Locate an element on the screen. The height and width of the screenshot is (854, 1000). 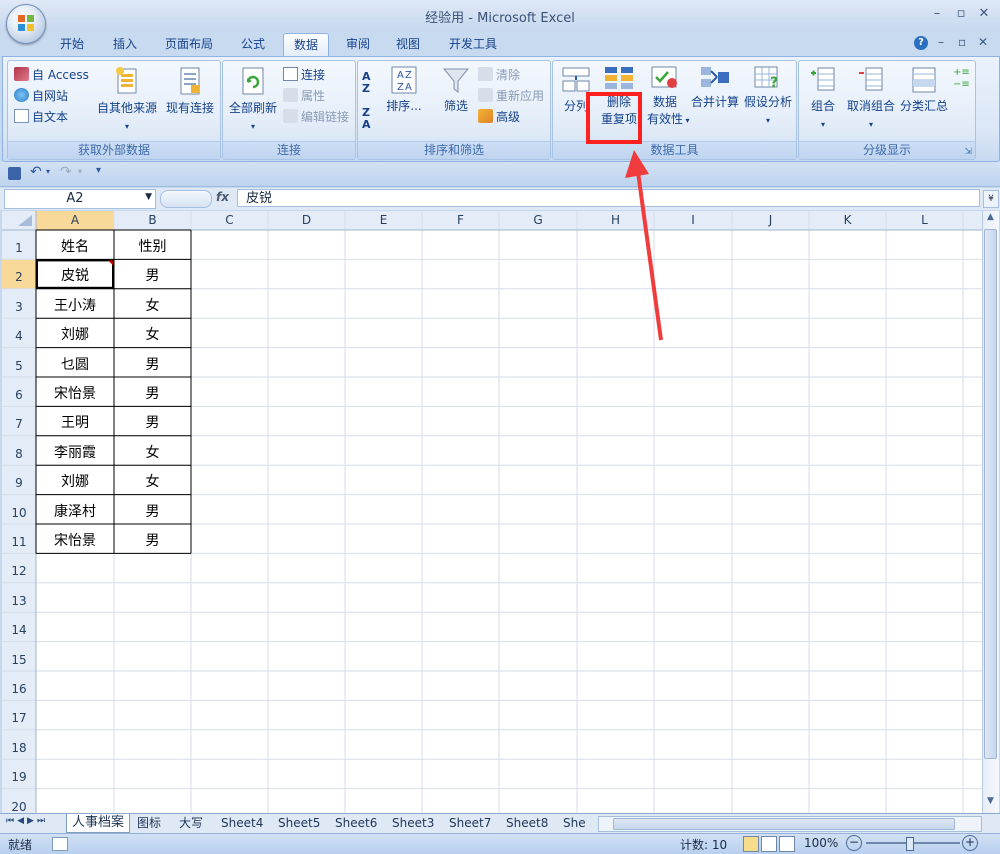
row-header-7: 7 is located at coordinates (19, 424).